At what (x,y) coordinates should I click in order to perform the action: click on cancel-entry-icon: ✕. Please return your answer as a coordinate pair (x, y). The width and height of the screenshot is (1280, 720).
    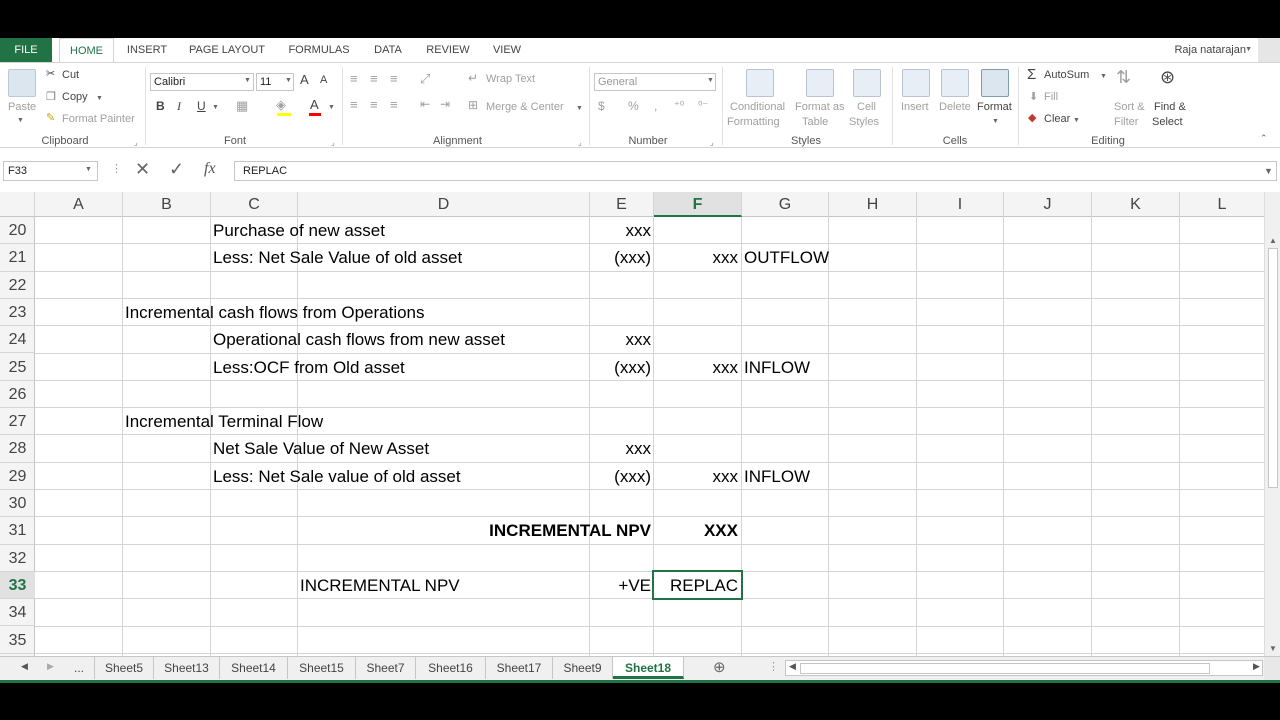
    Looking at the image, I should click on (142, 169).